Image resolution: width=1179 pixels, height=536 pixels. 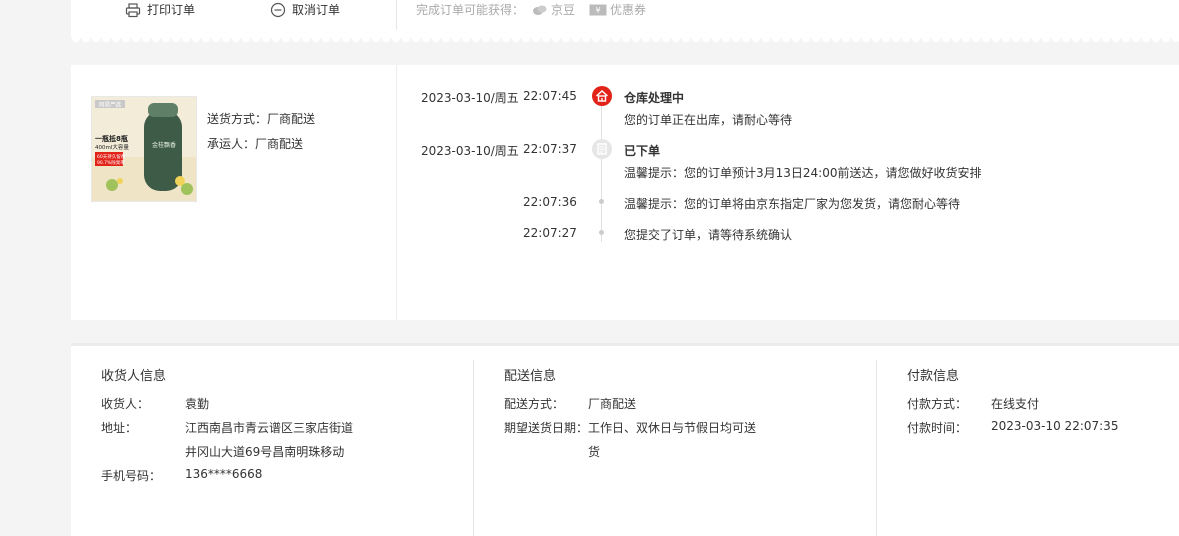 I want to click on expected-date-label: 期望送货日期：, so click(x=546, y=428).